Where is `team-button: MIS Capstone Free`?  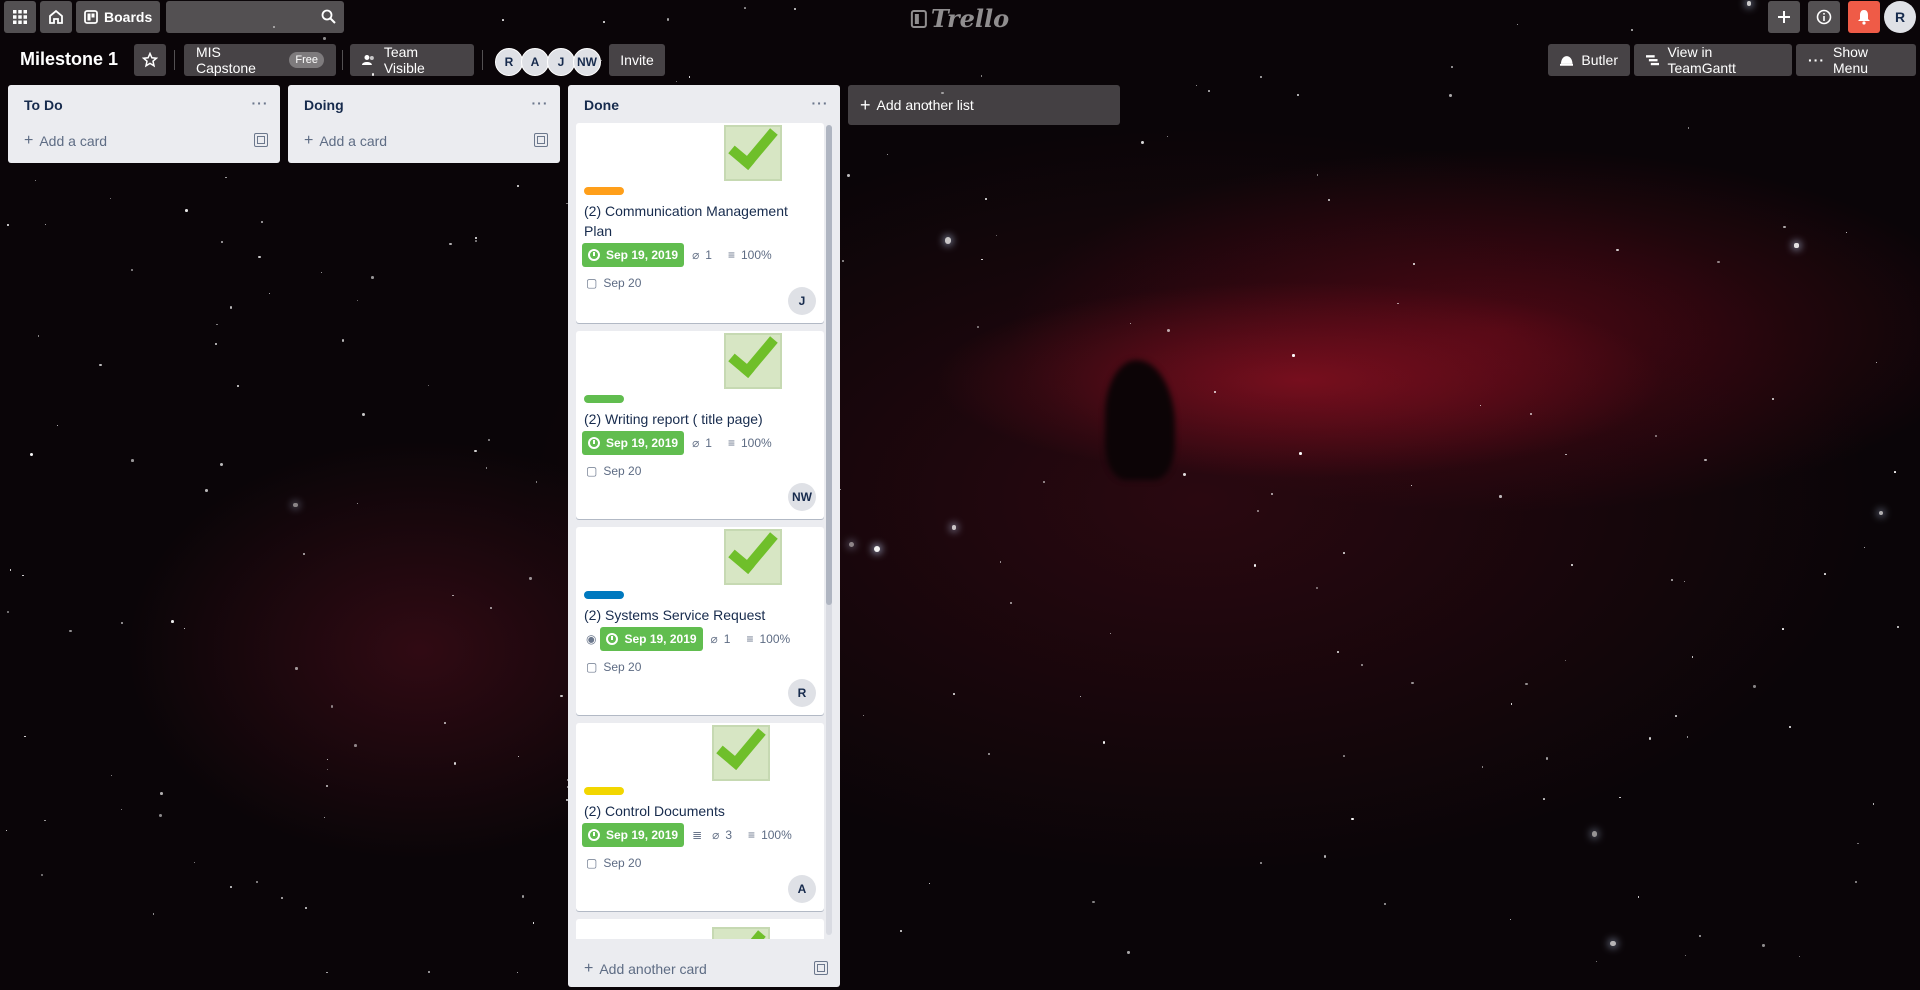
team-button: MIS Capstone Free is located at coordinates (260, 60).